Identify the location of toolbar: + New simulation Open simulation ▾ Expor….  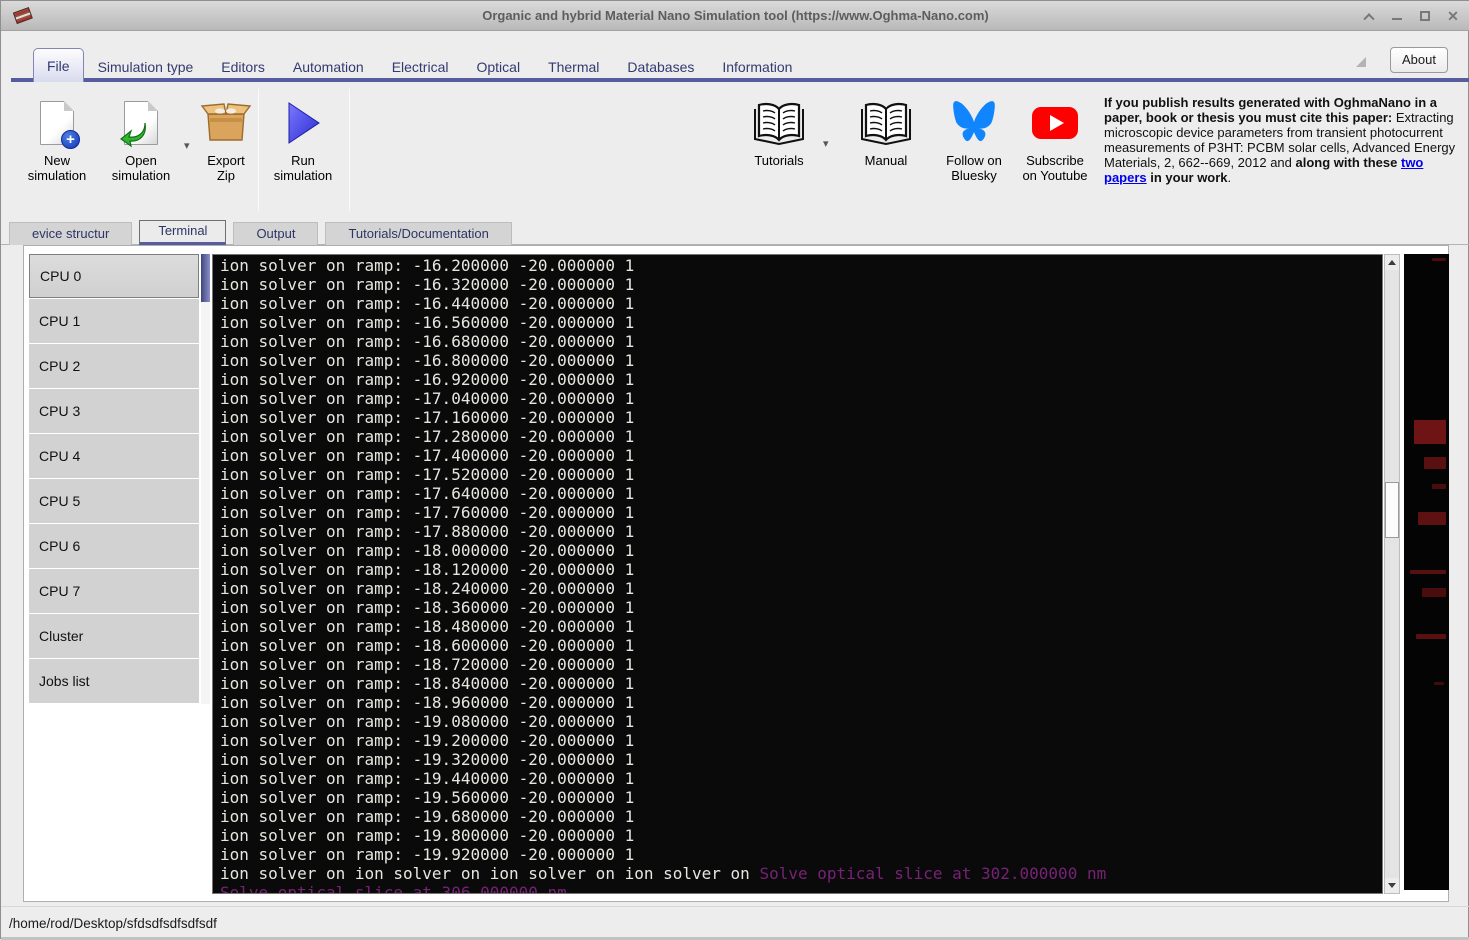
(735, 151).